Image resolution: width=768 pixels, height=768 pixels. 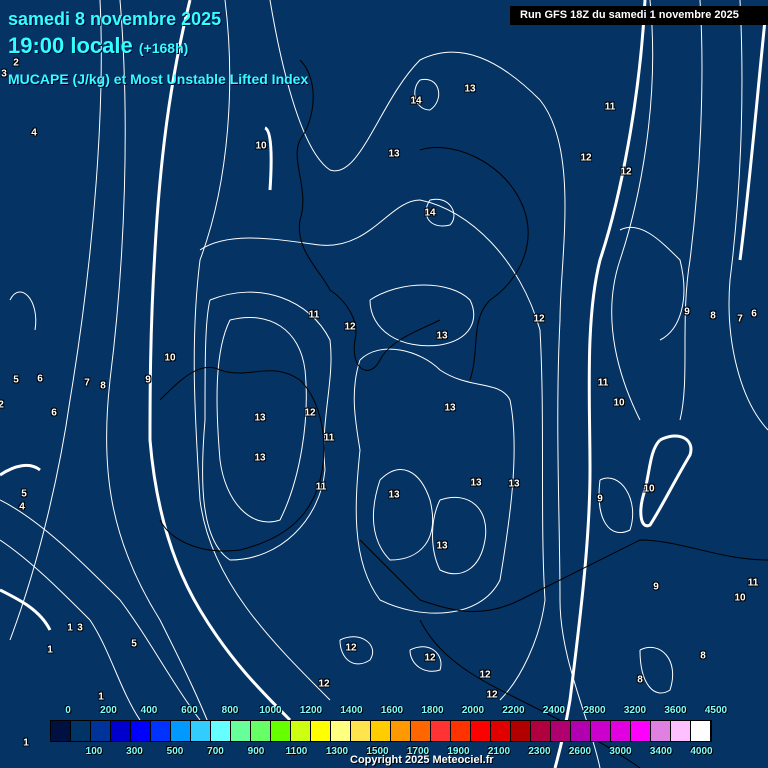 What do you see at coordinates (594, 710) in the screenshot?
I see `colorbar-top-label: 2800` at bounding box center [594, 710].